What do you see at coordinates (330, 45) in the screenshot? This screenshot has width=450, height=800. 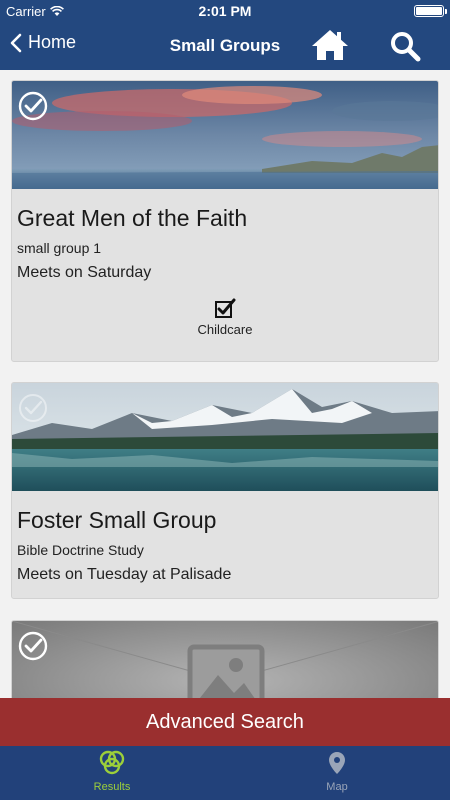 I see `home-icon` at bounding box center [330, 45].